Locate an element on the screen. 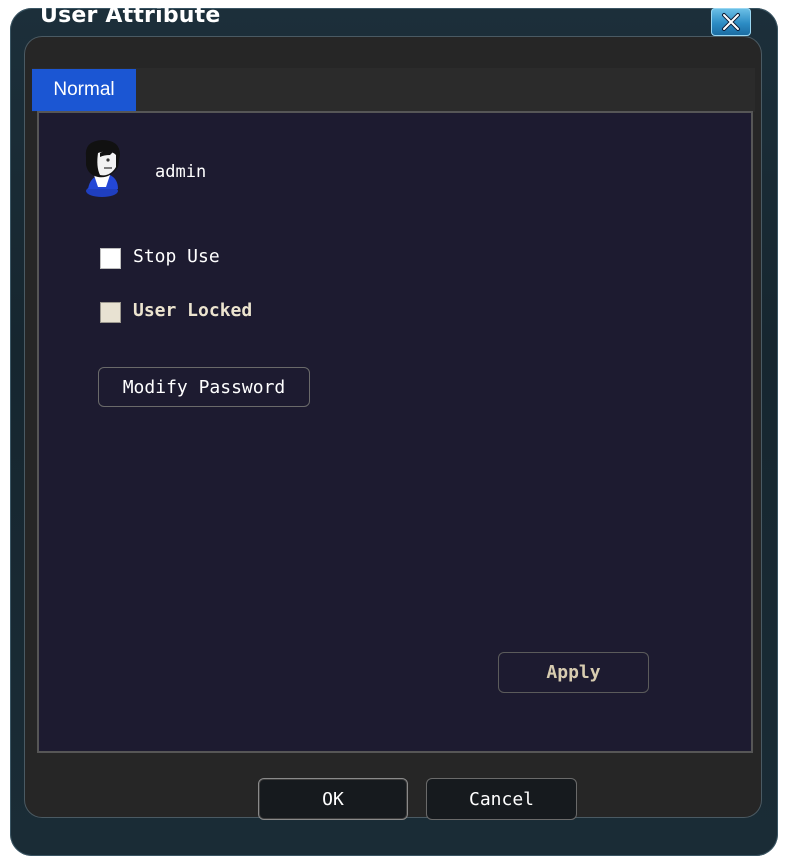  close-x-icon is located at coordinates (731, 22).